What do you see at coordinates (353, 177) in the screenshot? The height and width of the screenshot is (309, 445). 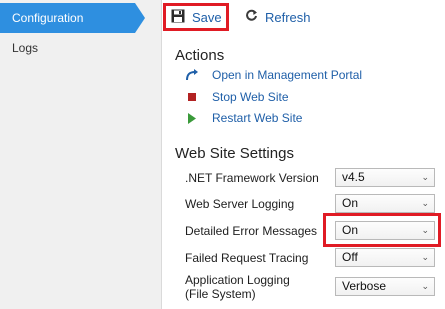 I see `select-value: v4.5` at bounding box center [353, 177].